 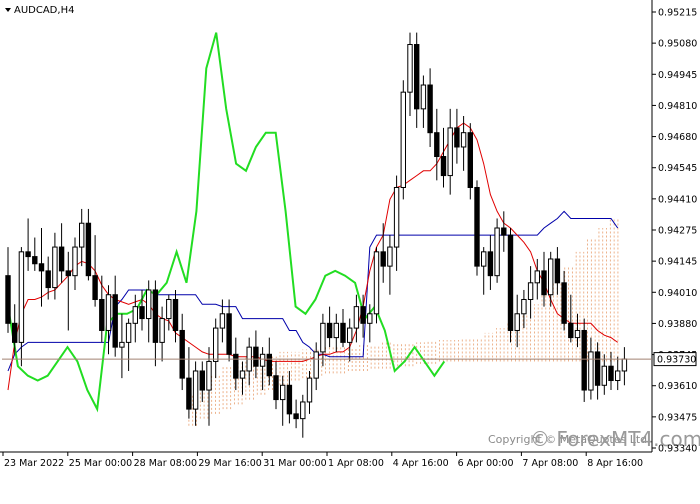 I want to click on price-tick-label: 0.93610, so click(x=677, y=386).